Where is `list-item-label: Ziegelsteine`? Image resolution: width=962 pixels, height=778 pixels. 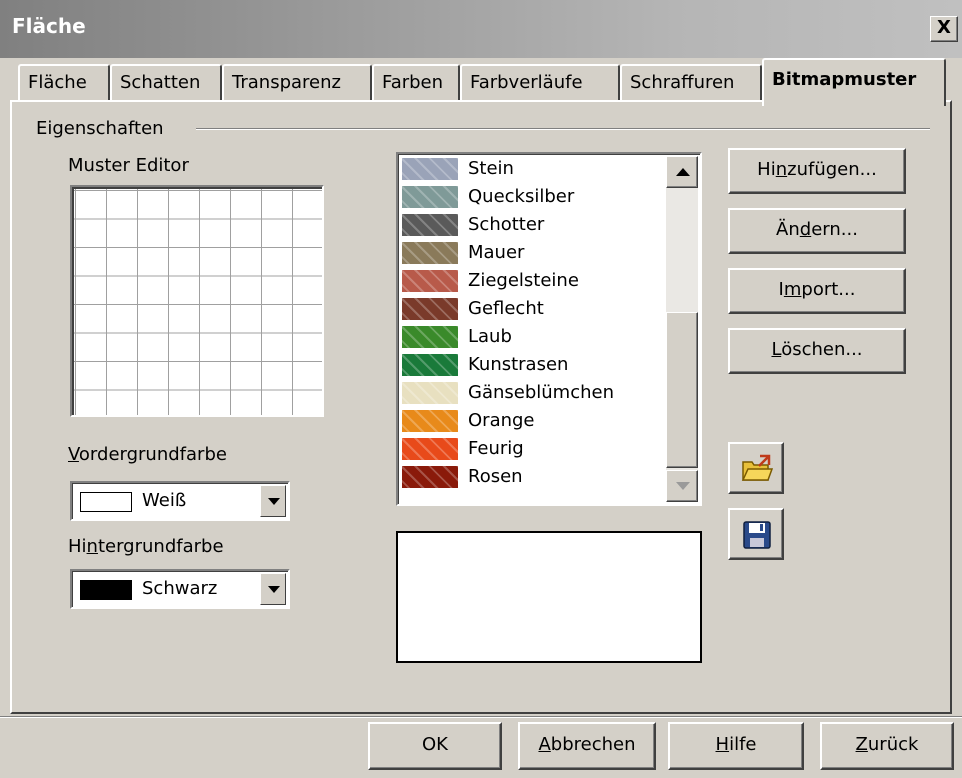 list-item-label: Ziegelsteine is located at coordinates (523, 280).